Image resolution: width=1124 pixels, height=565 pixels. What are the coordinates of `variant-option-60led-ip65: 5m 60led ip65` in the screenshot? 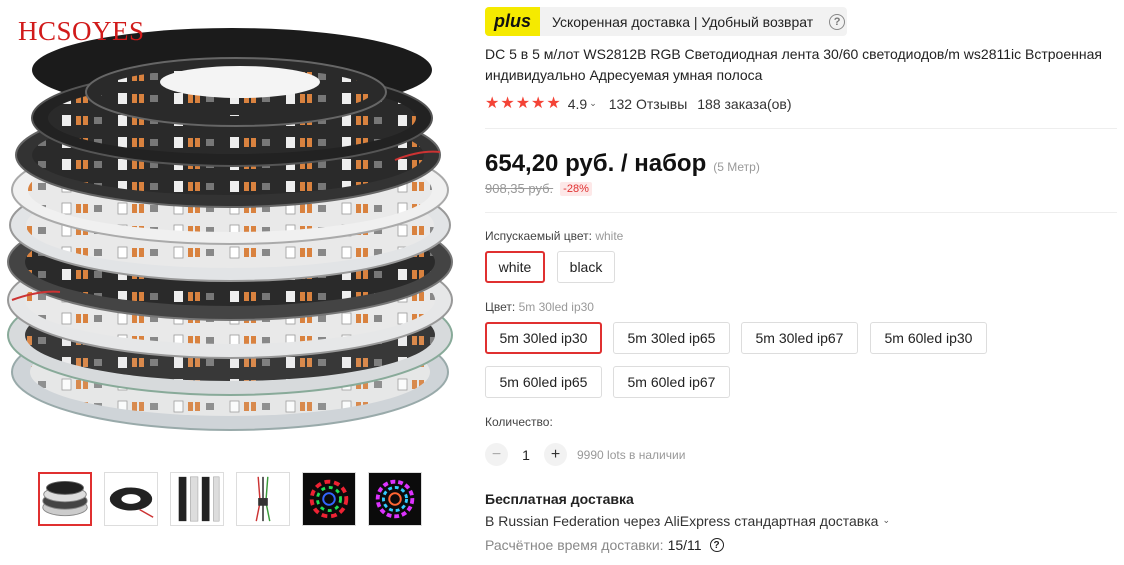 It's located at (543, 382).